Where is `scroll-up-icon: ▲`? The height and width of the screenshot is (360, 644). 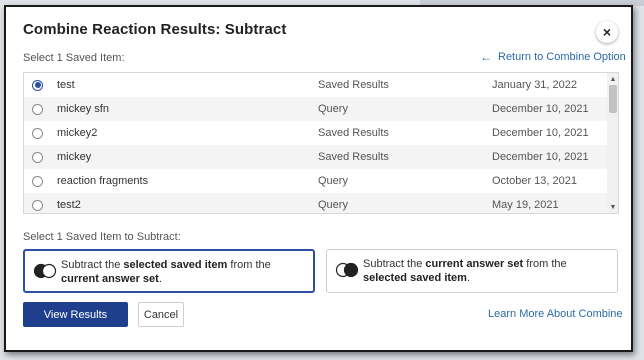
scroll-up-icon: ▲ is located at coordinates (612, 79).